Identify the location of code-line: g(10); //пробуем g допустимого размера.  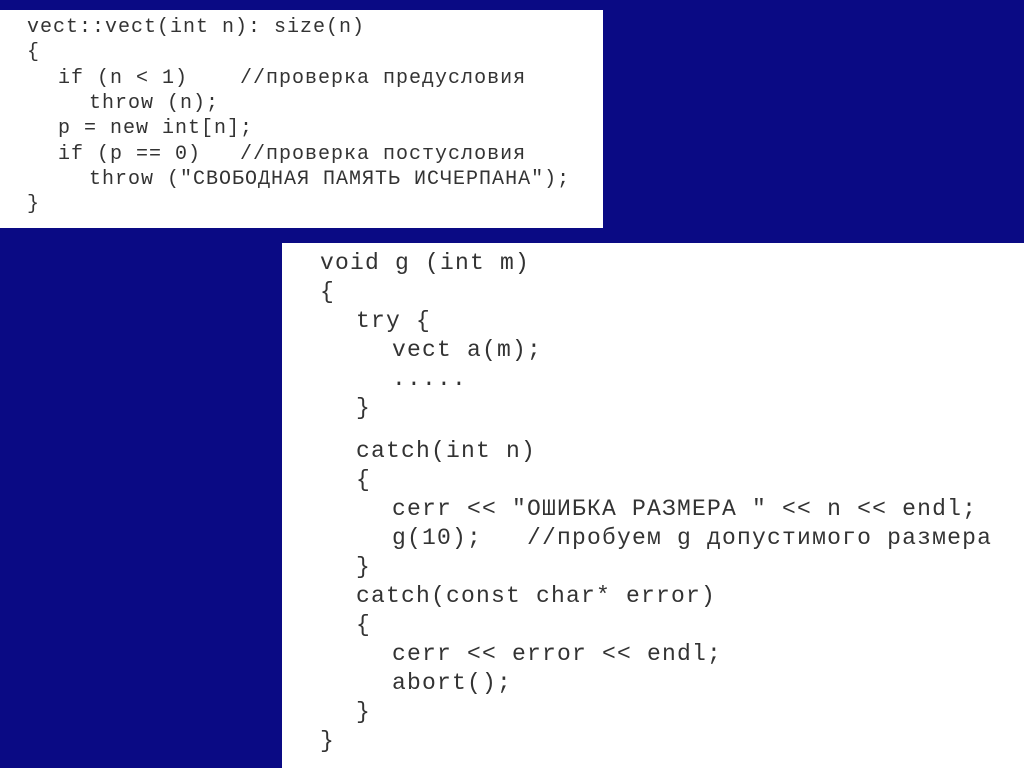
(692, 538).